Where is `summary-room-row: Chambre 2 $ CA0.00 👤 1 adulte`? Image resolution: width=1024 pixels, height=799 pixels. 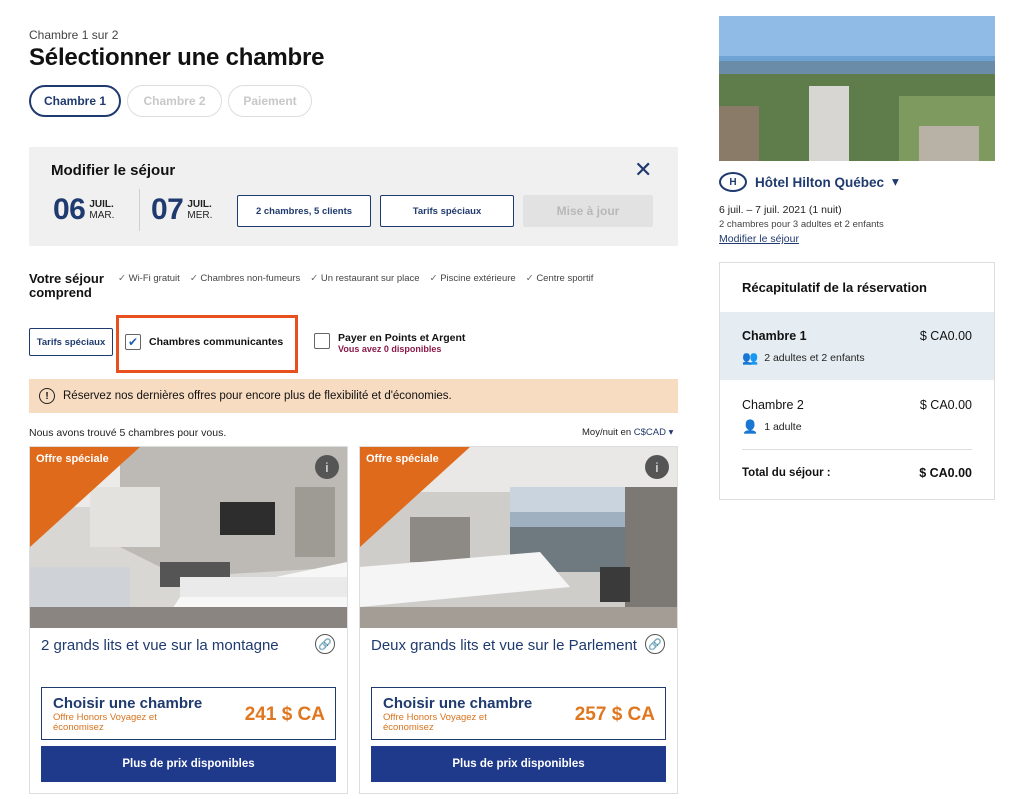 summary-room-row: Chambre 2 $ CA0.00 👤 1 adulte is located at coordinates (857, 415).